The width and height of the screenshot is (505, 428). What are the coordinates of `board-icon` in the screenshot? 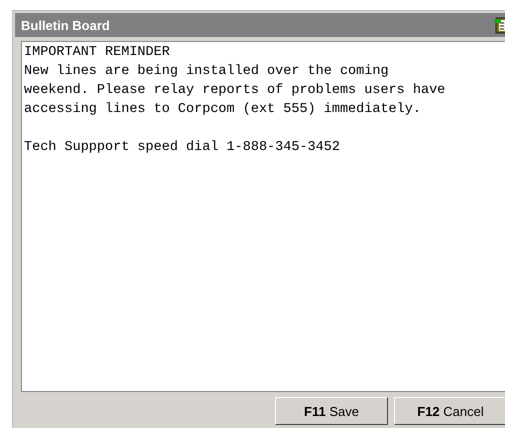 It's located at (499, 25).